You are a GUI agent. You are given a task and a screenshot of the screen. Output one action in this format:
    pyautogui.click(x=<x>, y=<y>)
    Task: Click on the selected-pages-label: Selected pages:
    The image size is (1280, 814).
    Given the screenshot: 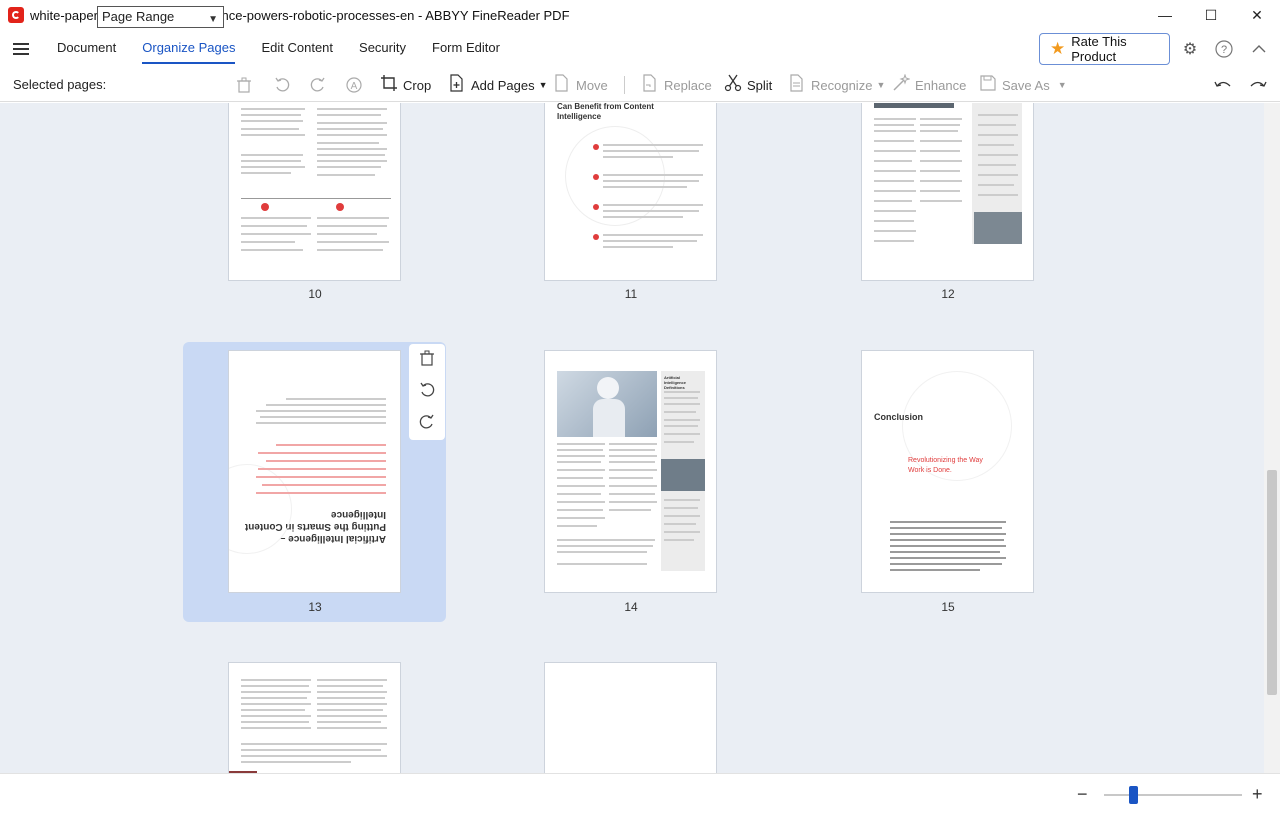 What is the action you would take?
    pyautogui.click(x=60, y=84)
    